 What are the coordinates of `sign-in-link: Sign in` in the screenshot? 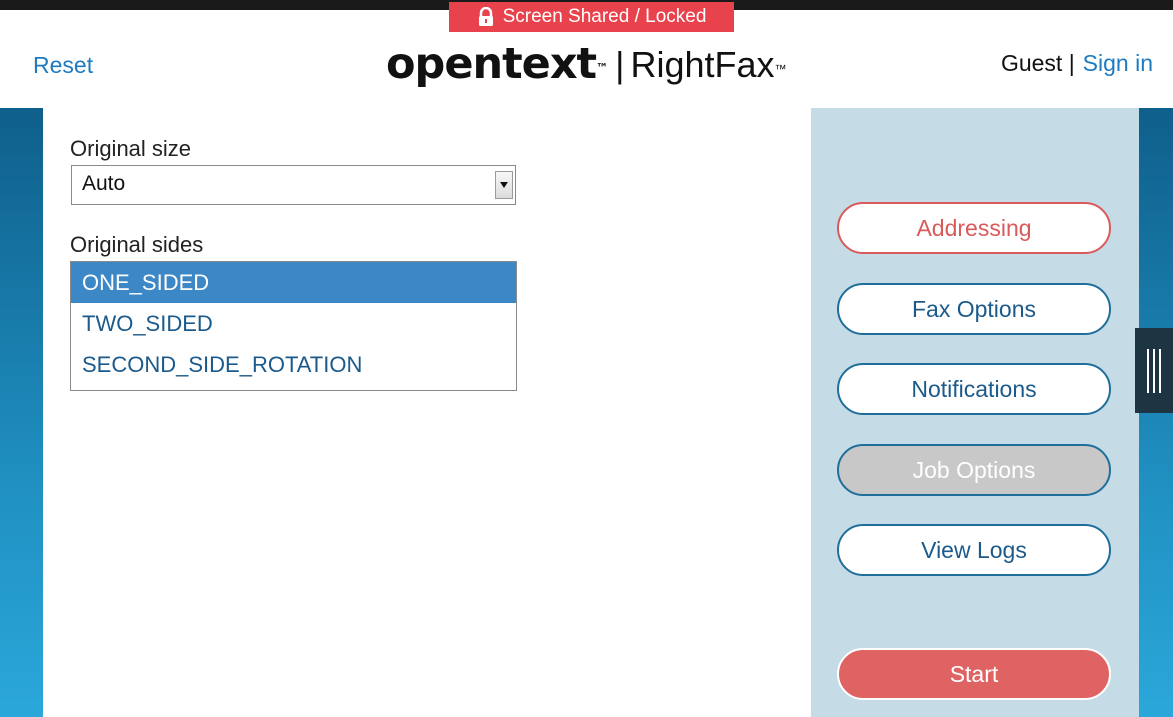 It's located at (1118, 63).